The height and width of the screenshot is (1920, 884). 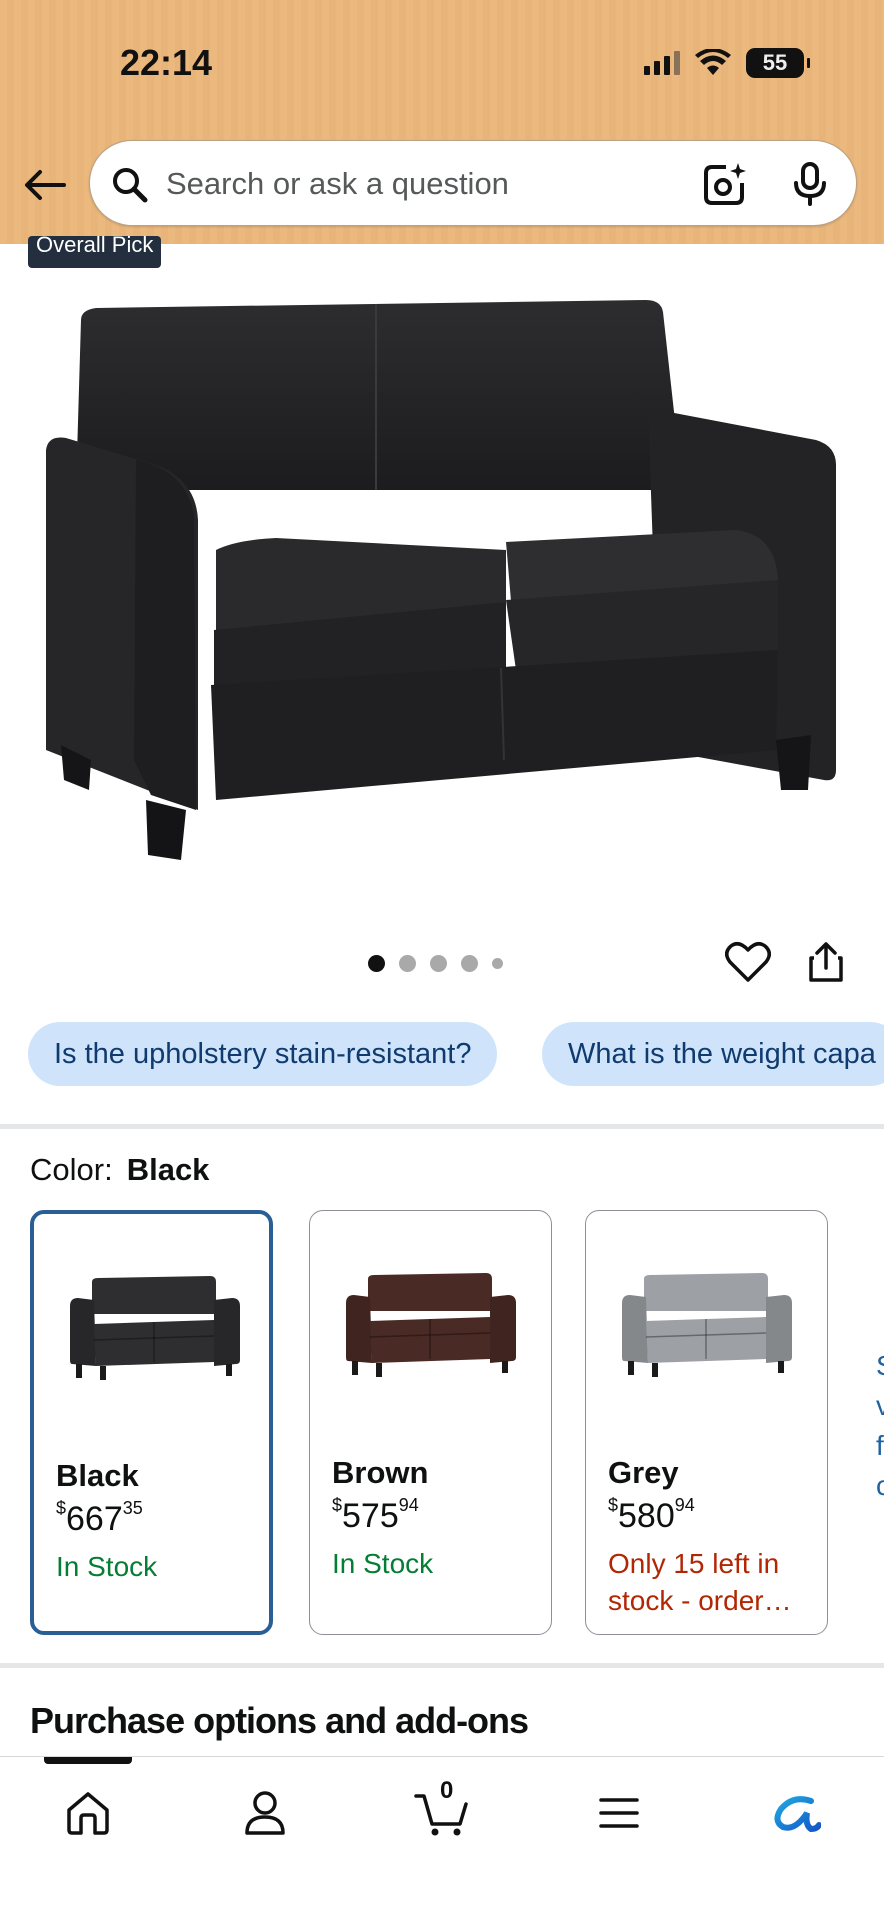 What do you see at coordinates (810, 184) in the screenshot?
I see `microphone-icon` at bounding box center [810, 184].